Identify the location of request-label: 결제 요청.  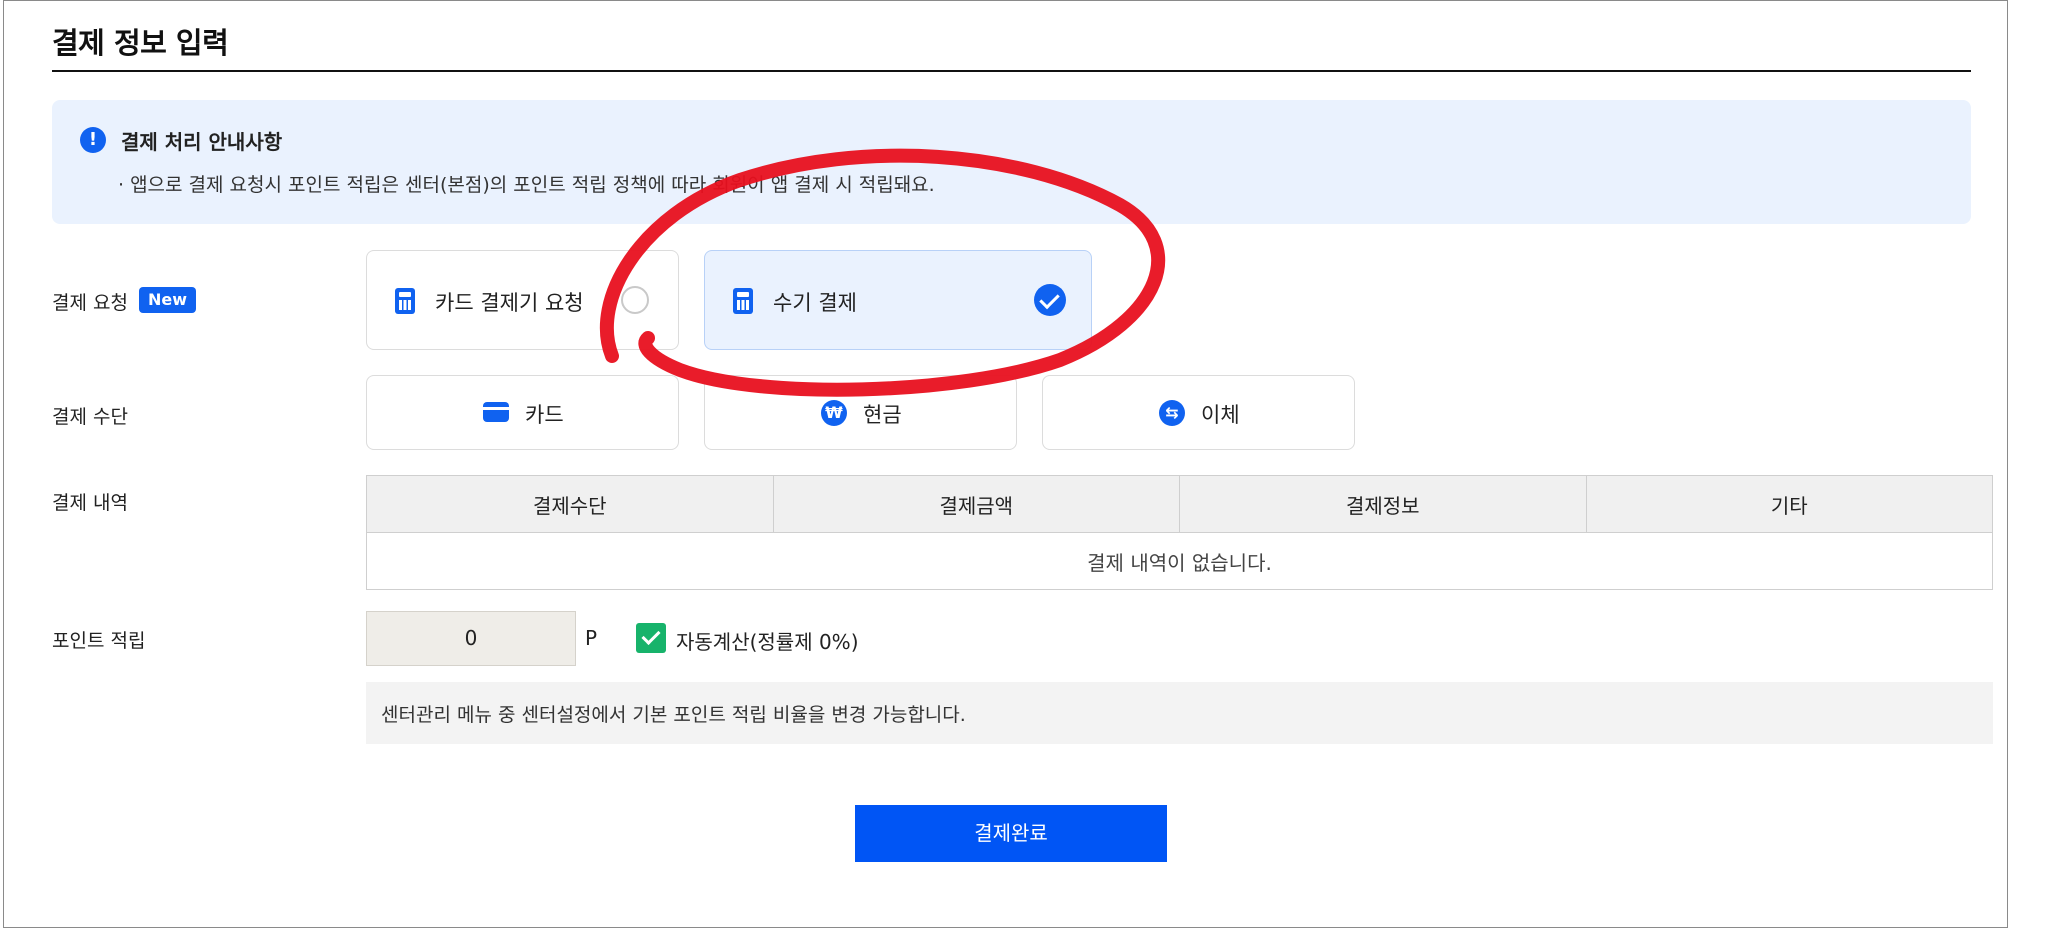
(90, 303).